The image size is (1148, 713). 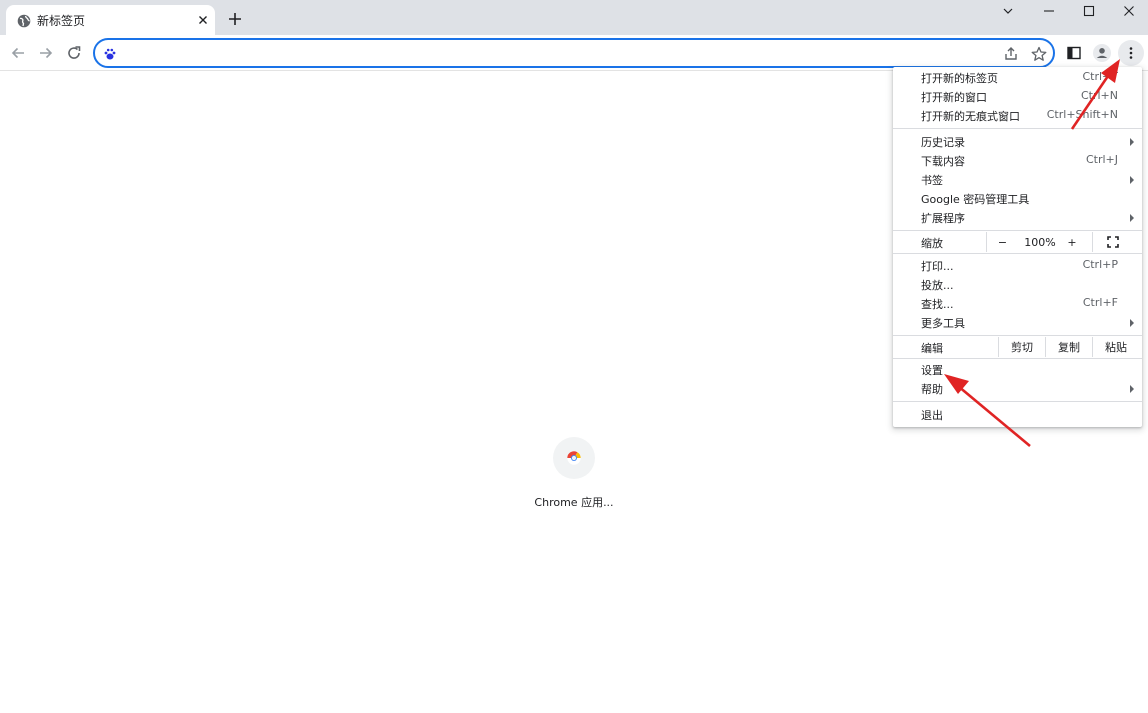 I want to click on address-bar, so click(x=574, y=53).